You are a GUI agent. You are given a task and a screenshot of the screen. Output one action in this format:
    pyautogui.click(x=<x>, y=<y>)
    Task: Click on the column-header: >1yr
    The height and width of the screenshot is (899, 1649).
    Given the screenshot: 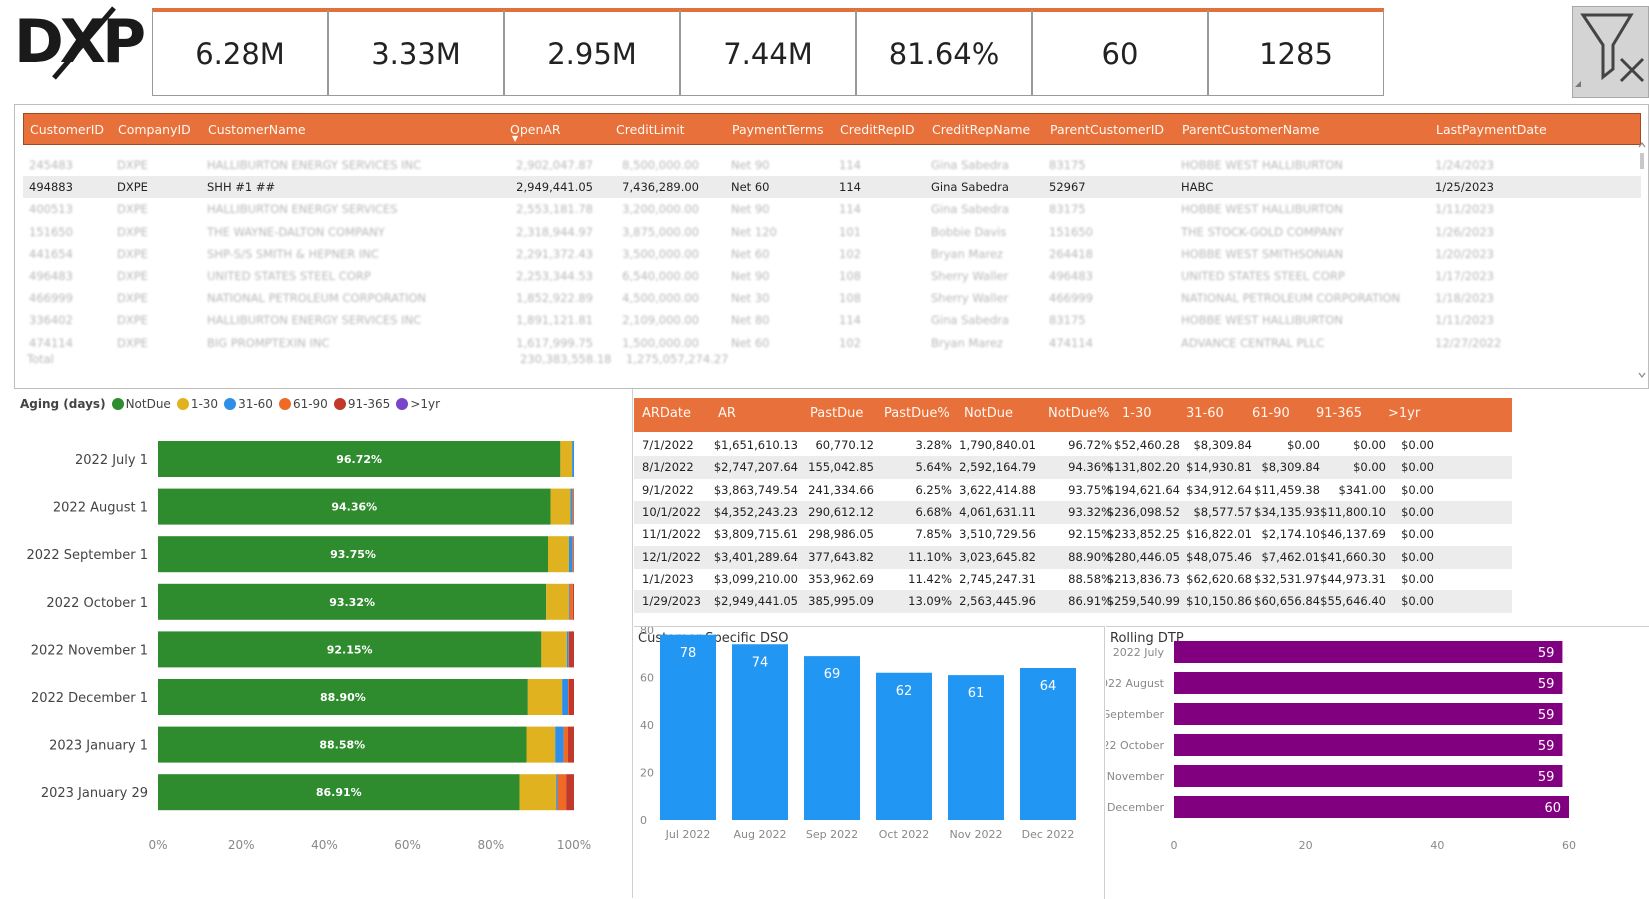 What is the action you would take?
    pyautogui.click(x=1404, y=413)
    